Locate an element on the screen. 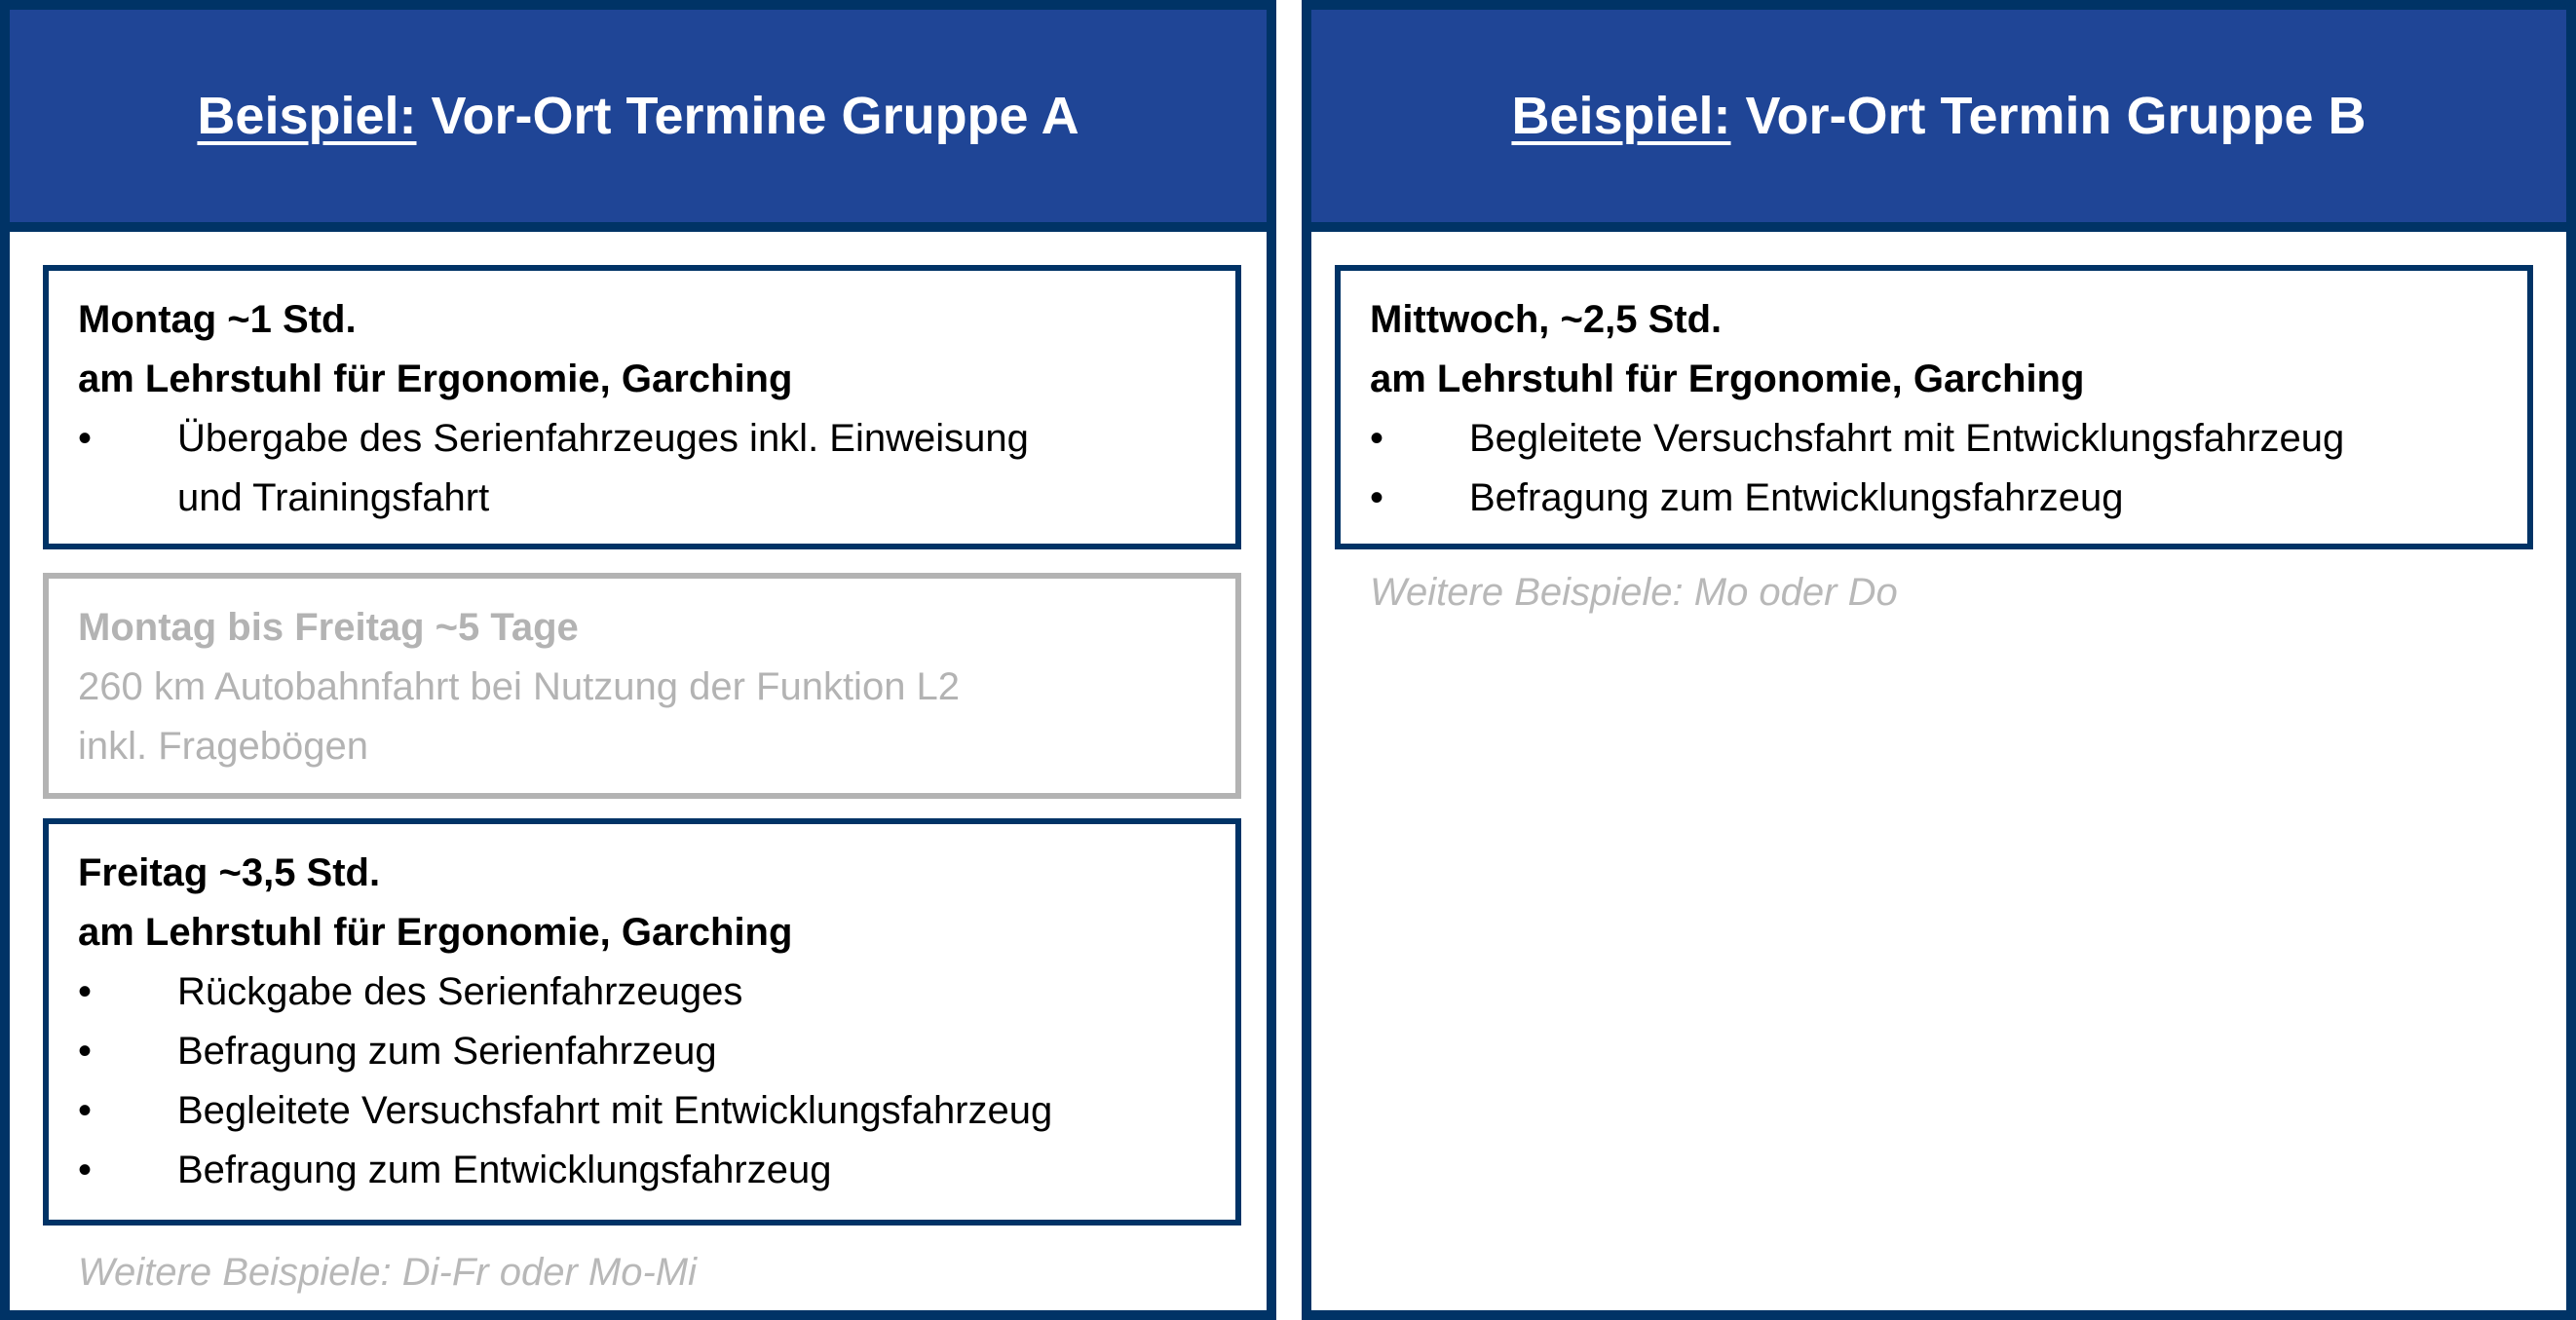 This screenshot has height=1320, width=2576. group-a-note: Weitere Beispiele: Di-Fr oder Mo-Mi is located at coordinates (387, 1273).